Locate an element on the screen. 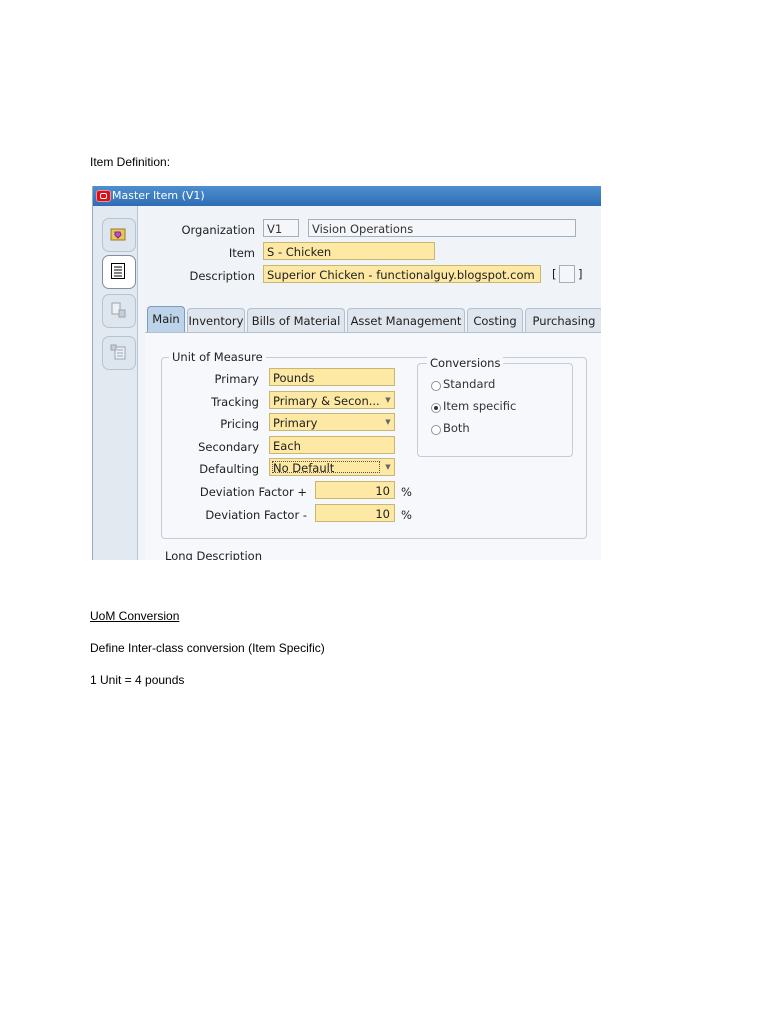 Image resolution: width=768 pixels, height=1024 pixels. pricing-label: Pricing is located at coordinates (239, 424).